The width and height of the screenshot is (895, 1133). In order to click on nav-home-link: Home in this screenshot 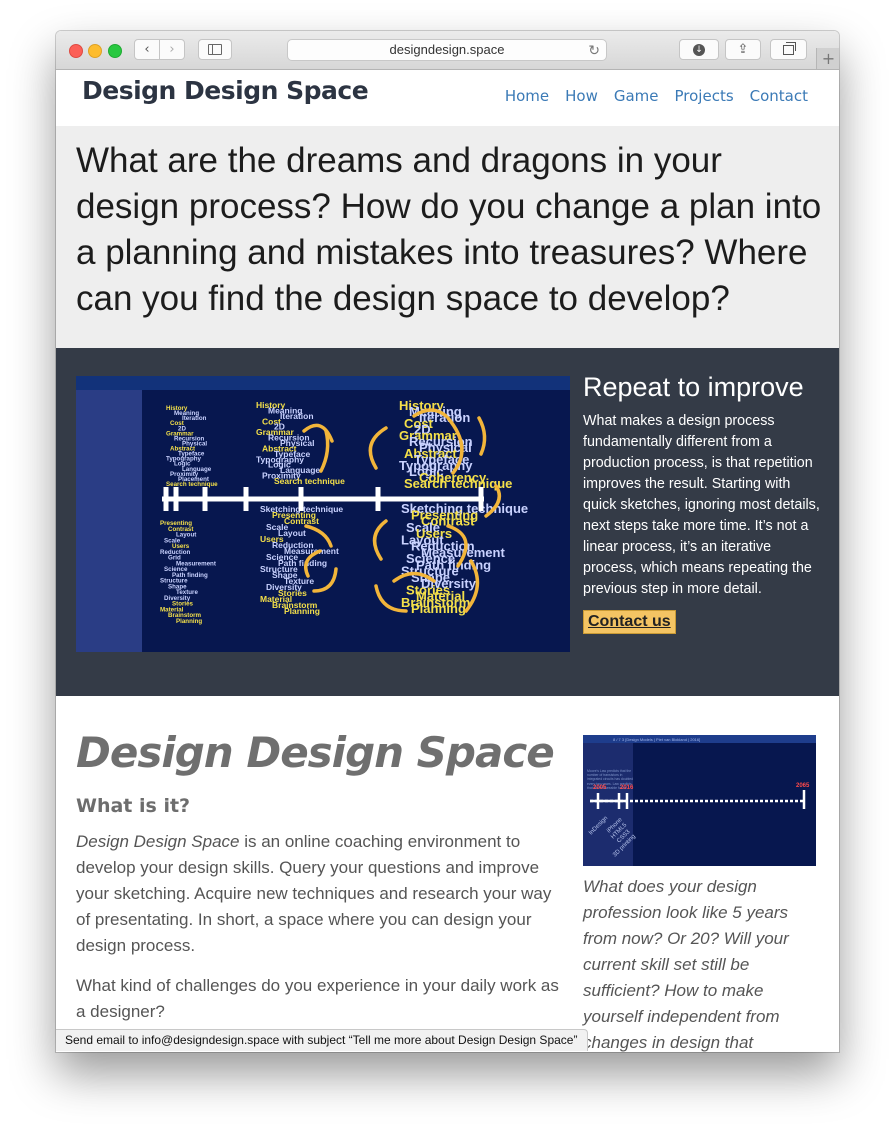, I will do `click(527, 96)`.